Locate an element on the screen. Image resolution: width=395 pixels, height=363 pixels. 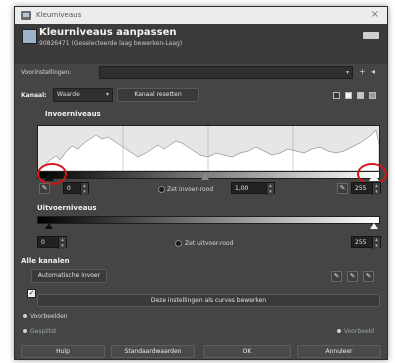
presets-combo: ▾ is located at coordinates (226, 72).